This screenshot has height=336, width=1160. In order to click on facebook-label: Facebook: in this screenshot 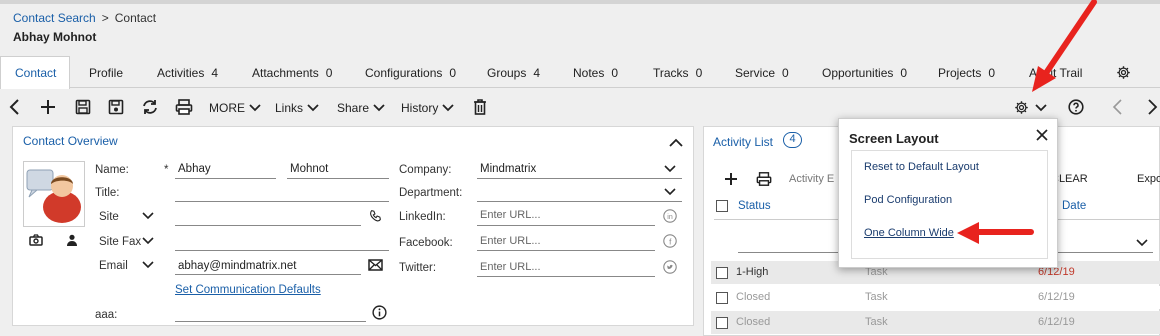, I will do `click(426, 243)`.